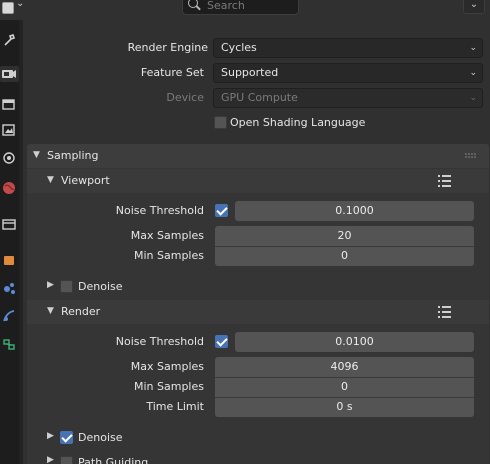  What do you see at coordinates (159, 341) in the screenshot?
I see `render-noise-threshold-label: Noise Threshold` at bounding box center [159, 341].